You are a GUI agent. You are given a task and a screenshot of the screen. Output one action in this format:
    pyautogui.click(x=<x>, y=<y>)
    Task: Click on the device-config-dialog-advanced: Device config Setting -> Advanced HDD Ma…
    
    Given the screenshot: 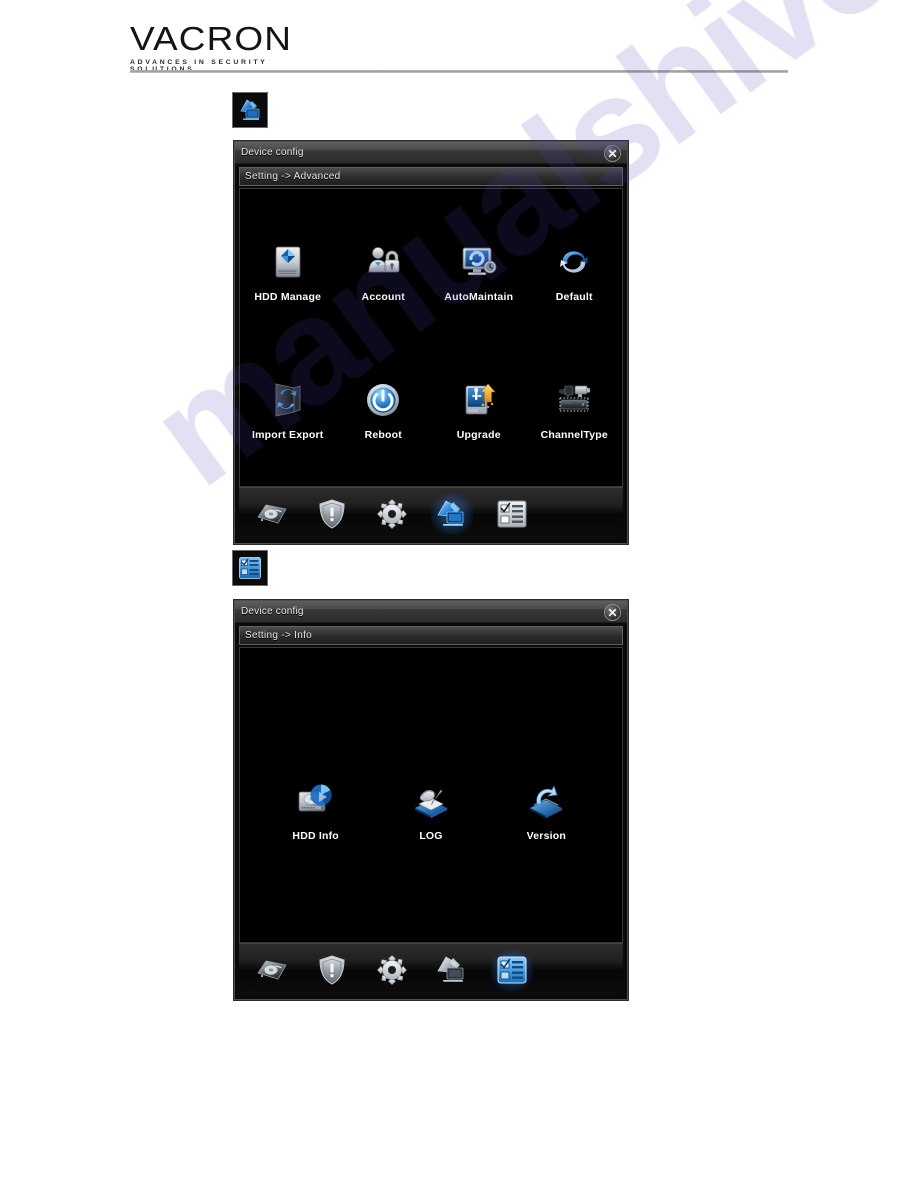 What is the action you would take?
    pyautogui.click(x=431, y=342)
    